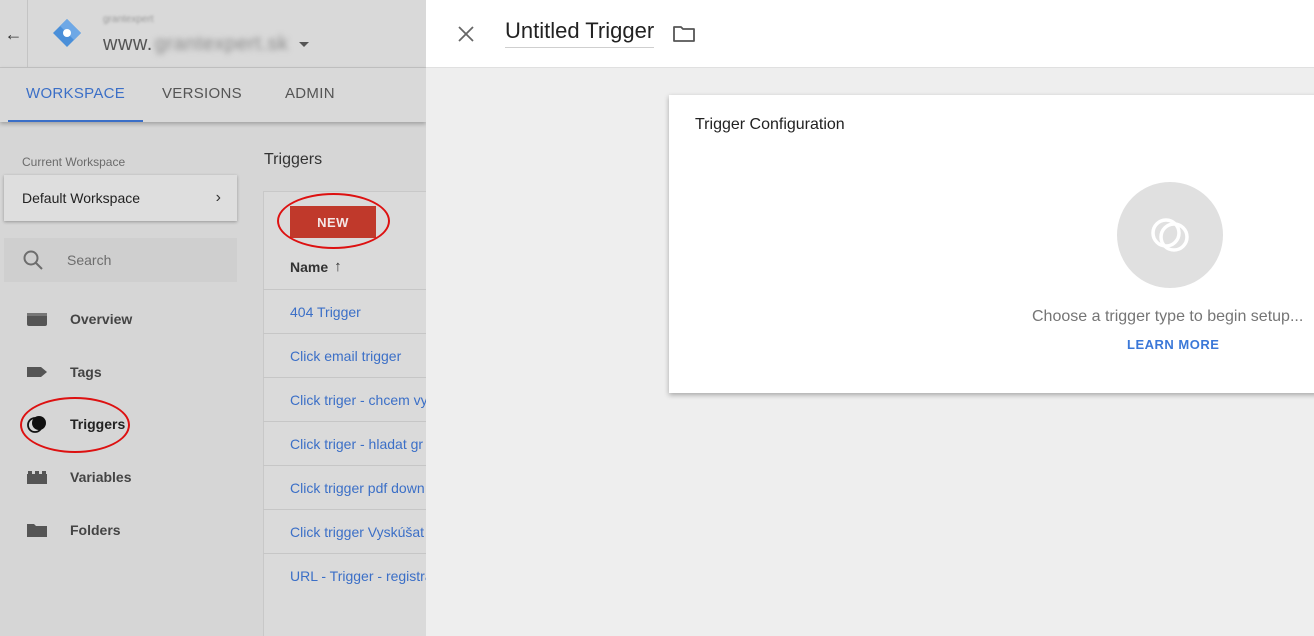  What do you see at coordinates (333, 221) in the screenshot?
I see `annotation-circle-new` at bounding box center [333, 221].